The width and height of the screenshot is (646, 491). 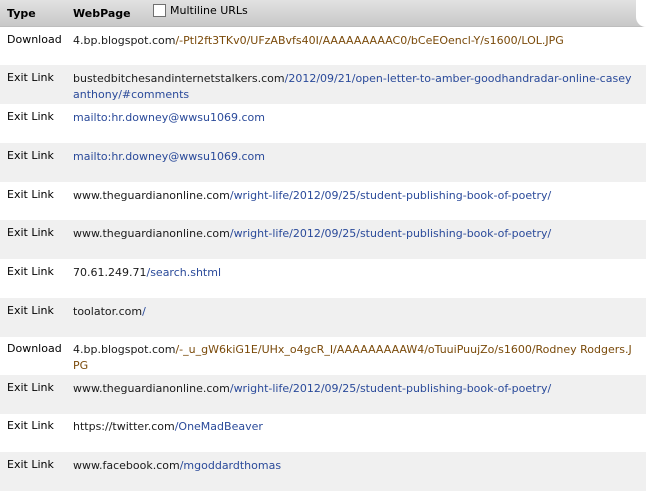 What do you see at coordinates (353, 273) in the screenshot?
I see `row-webpage-link: 70.61.249.71/search.shtml` at bounding box center [353, 273].